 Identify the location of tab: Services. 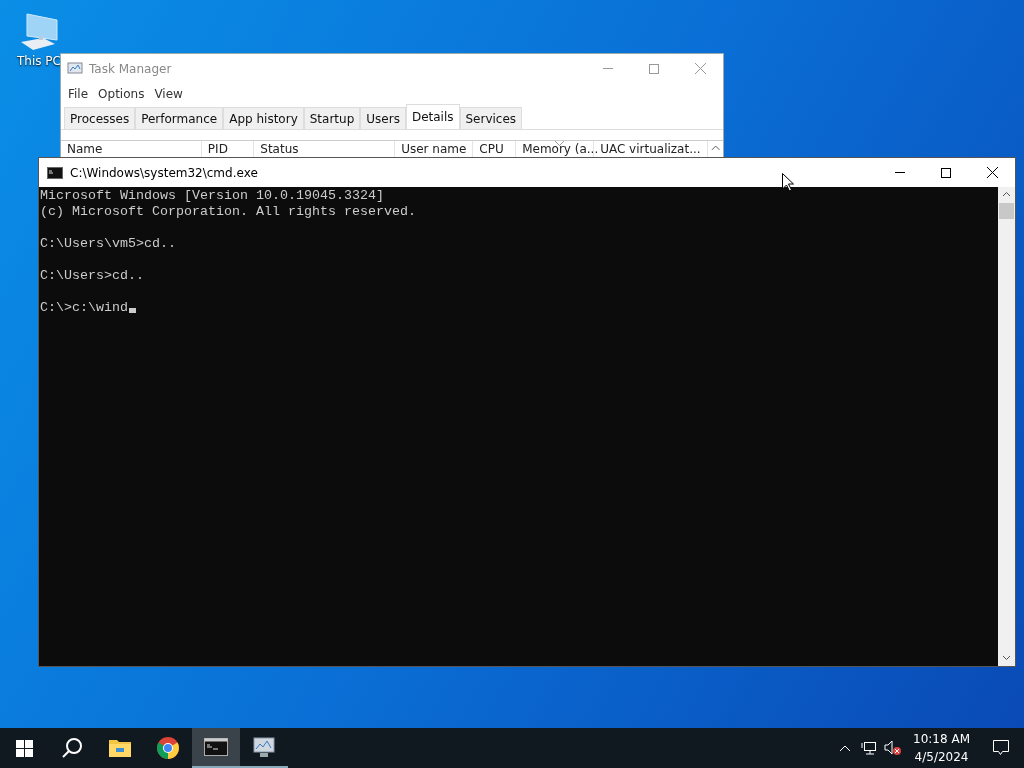
(491, 118).